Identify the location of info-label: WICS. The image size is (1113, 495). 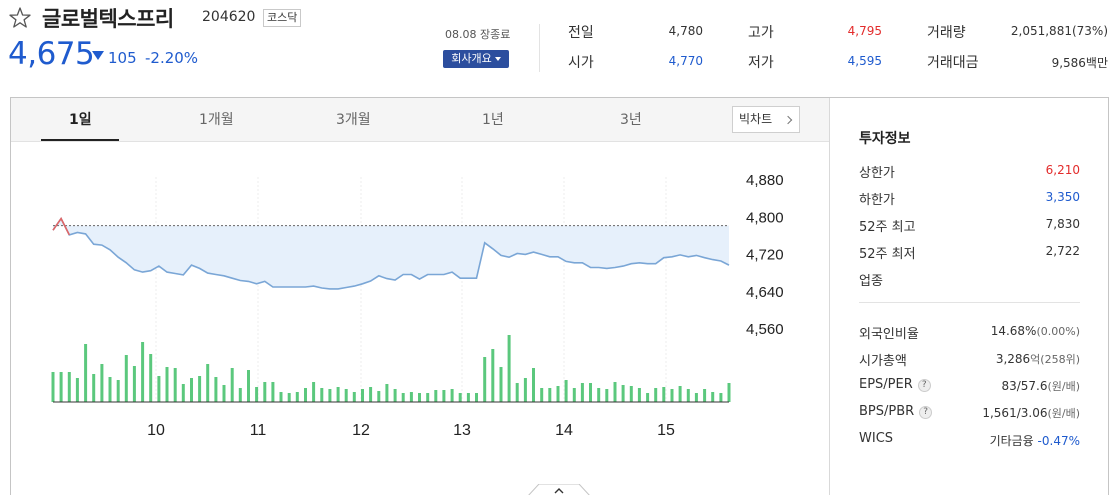
(876, 438).